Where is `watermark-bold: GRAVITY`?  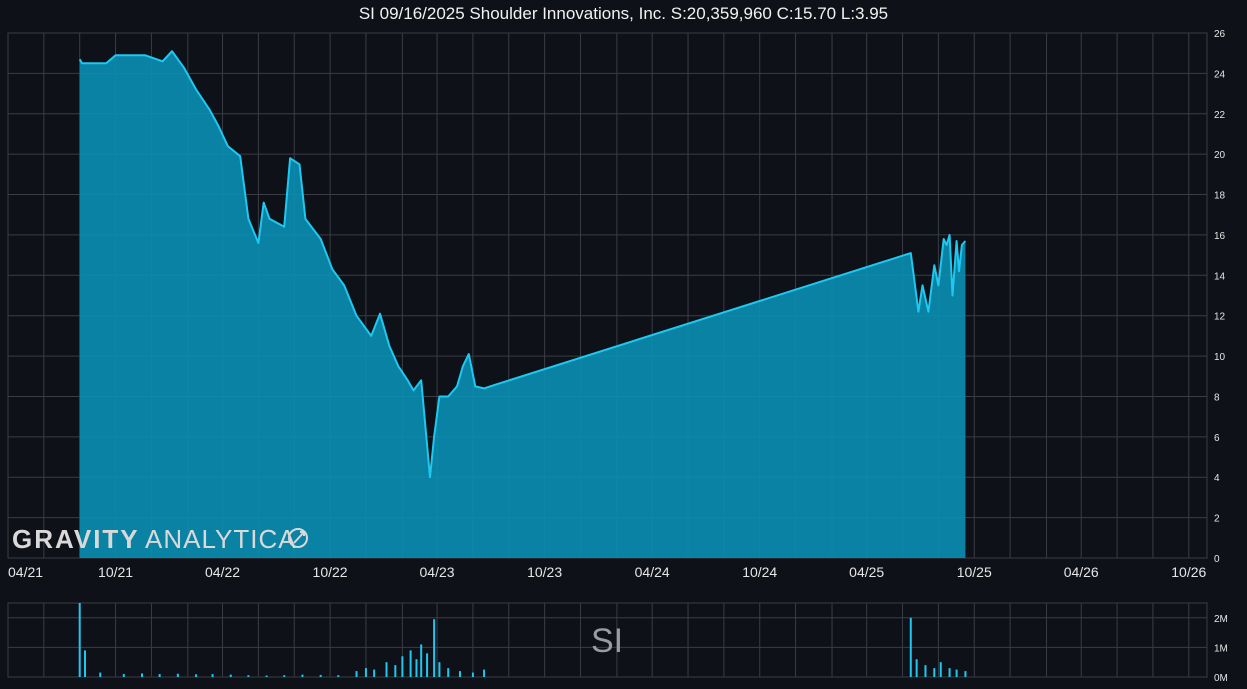
watermark-bold: GRAVITY is located at coordinates (76, 539).